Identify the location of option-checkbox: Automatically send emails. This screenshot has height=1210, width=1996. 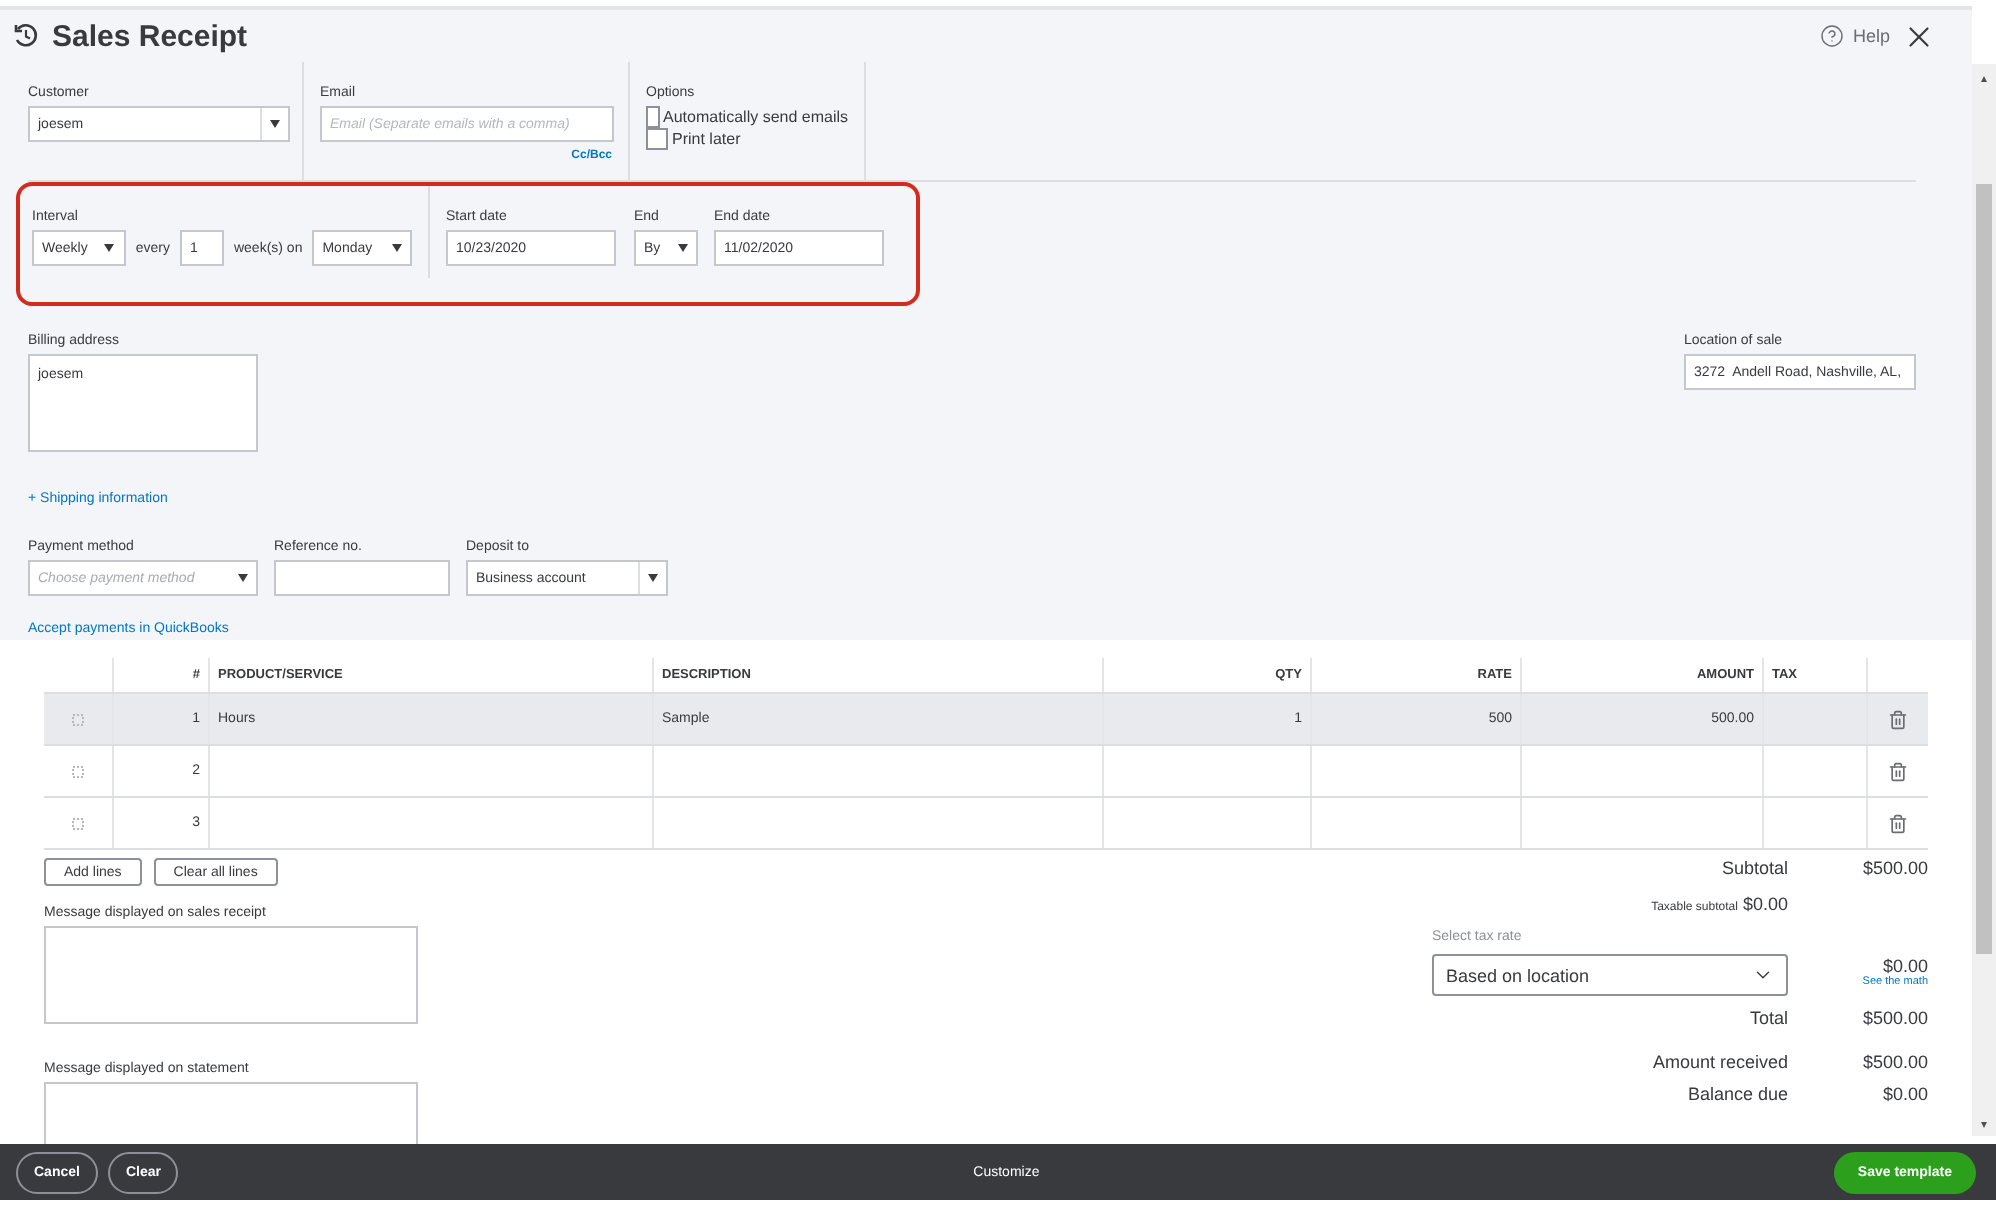
(747, 117).